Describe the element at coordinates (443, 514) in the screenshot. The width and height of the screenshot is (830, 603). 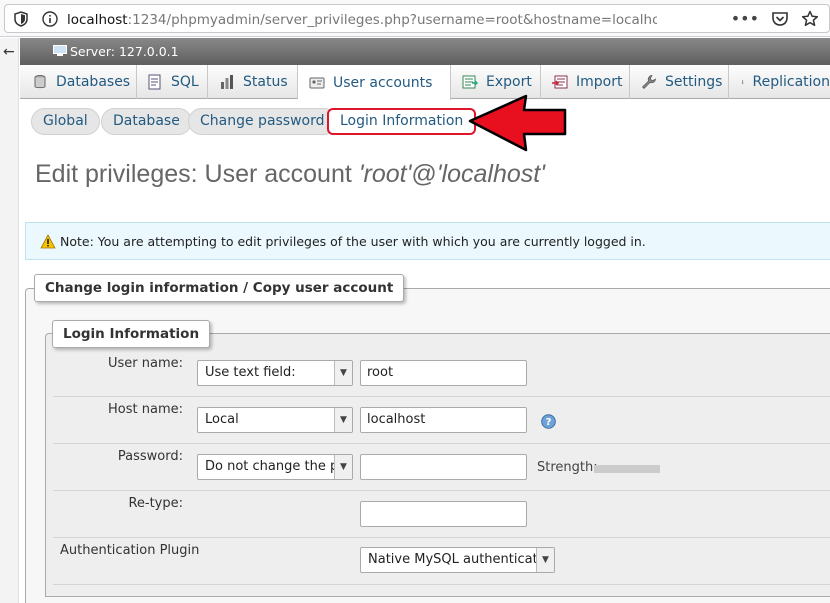
I see `retype-password-input` at that location.